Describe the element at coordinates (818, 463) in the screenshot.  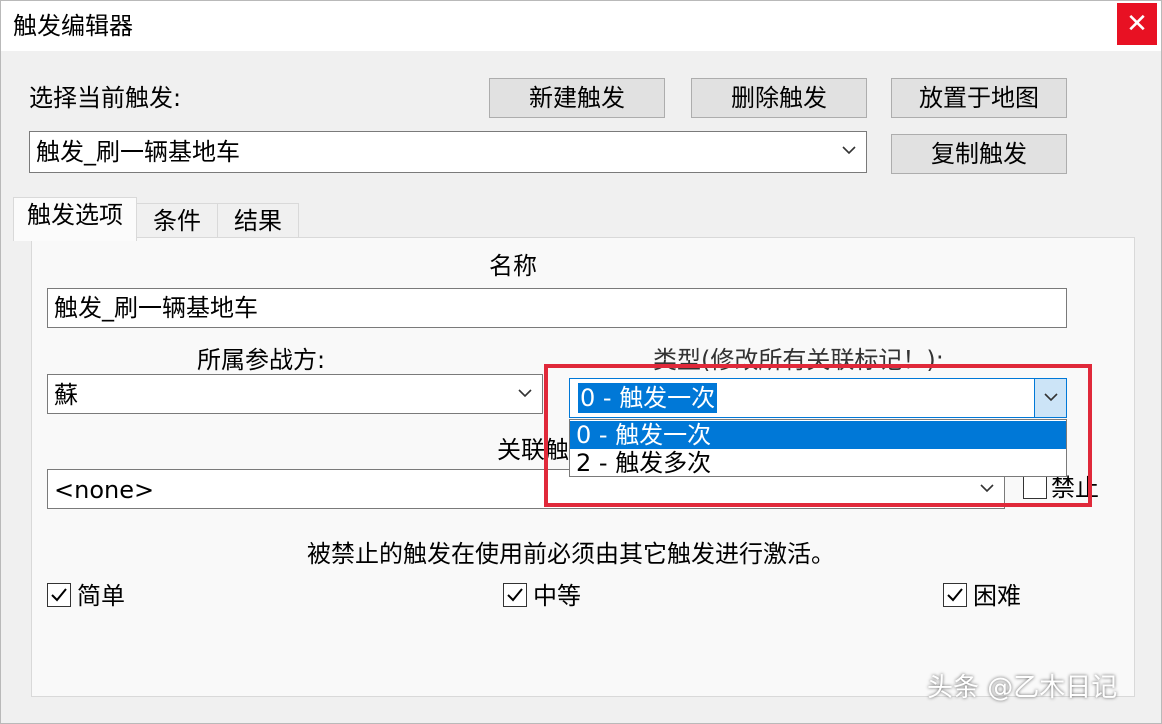
I see `type-option-multiple: 2 - 触发多次` at that location.